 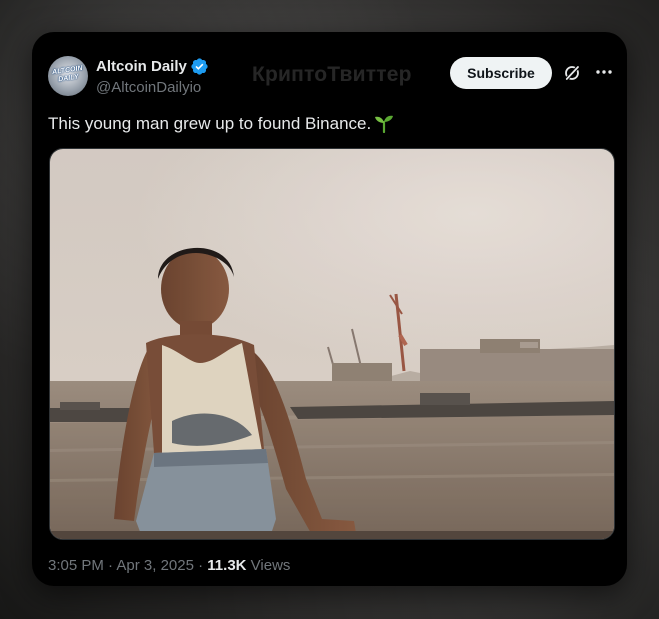 I want to click on tweet-date: Apr 3, 2025, so click(x=155, y=565).